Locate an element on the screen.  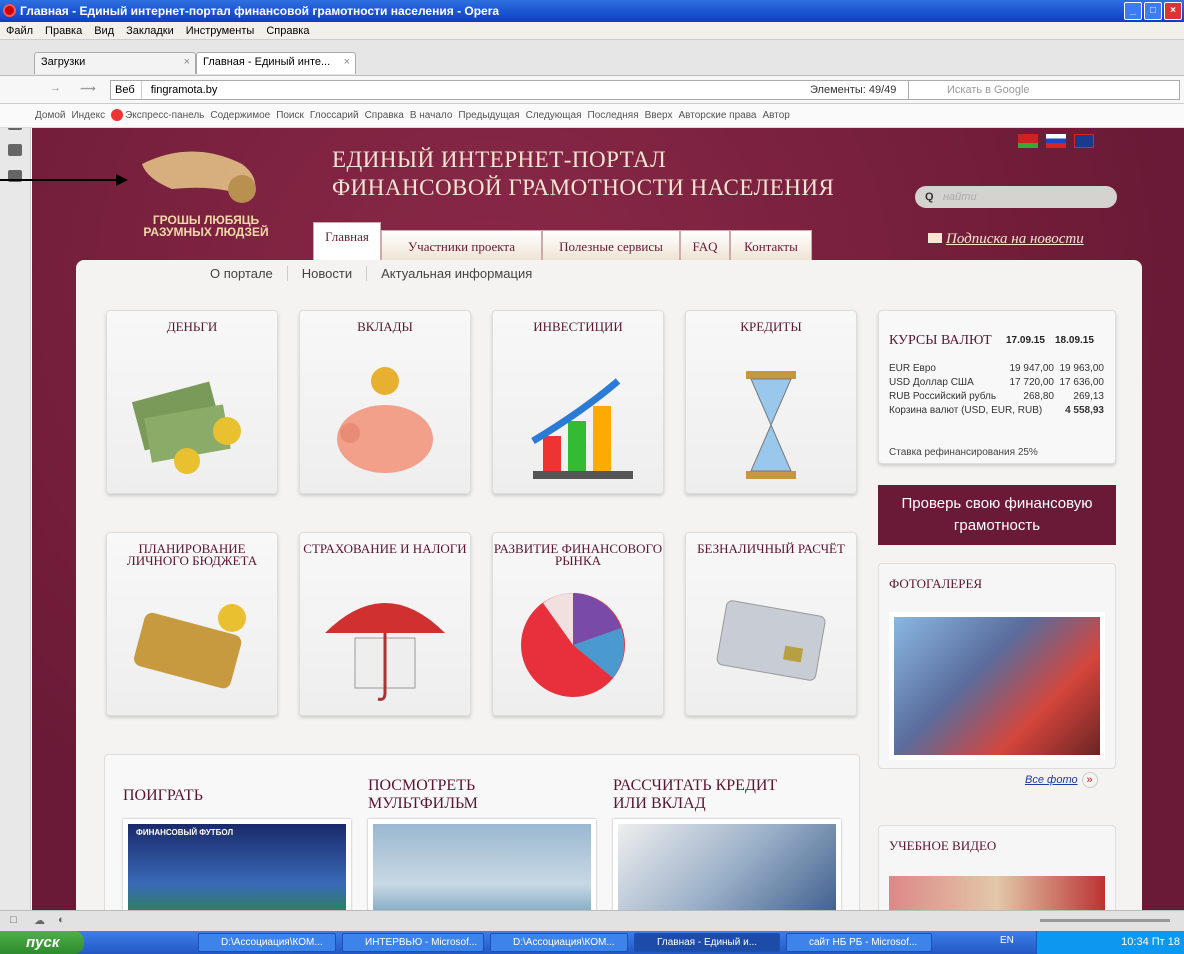
site-search-input: Q найти is located at coordinates (1016, 197).